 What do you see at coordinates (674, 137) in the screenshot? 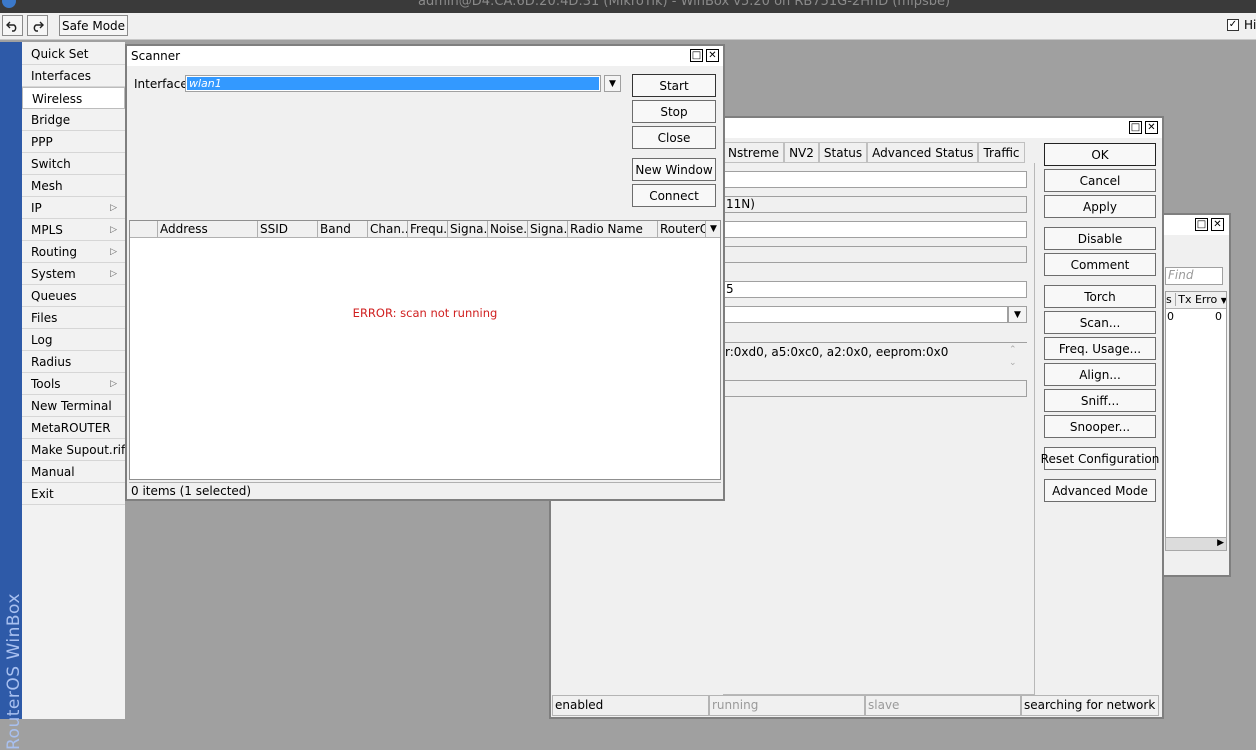
I see `close-button: Close` at bounding box center [674, 137].